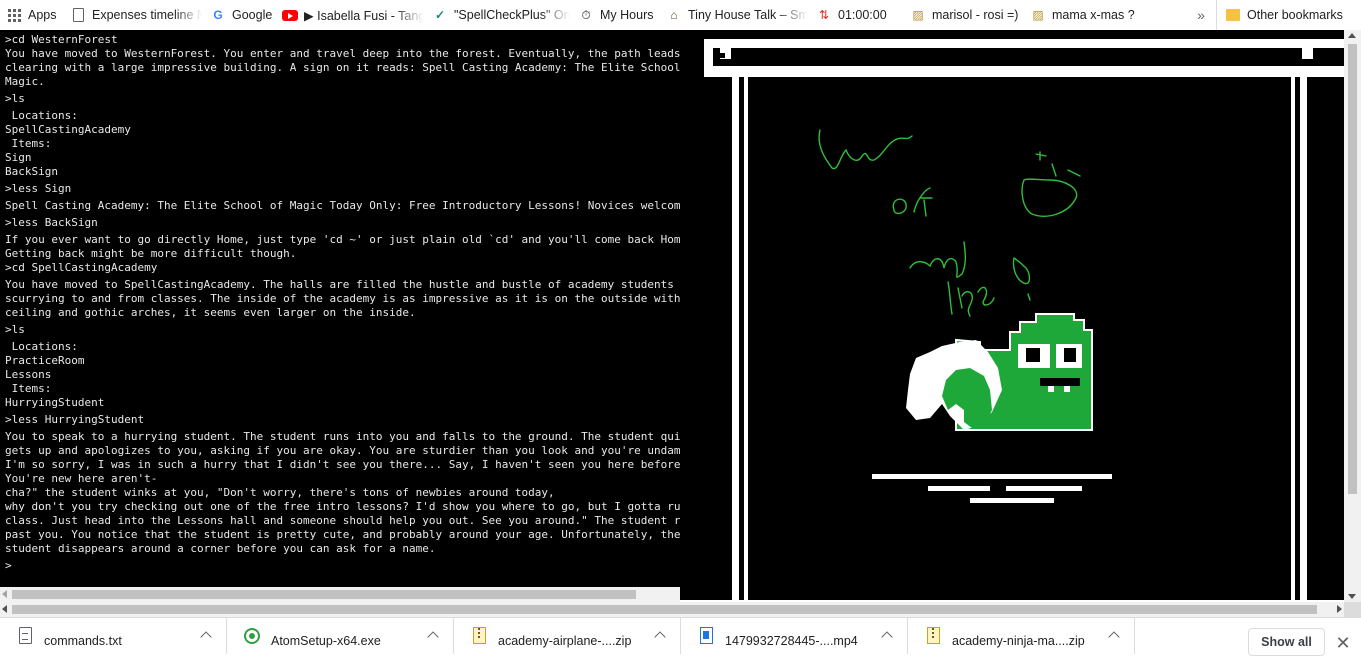 The height and width of the screenshot is (656, 1361). Describe the element at coordinates (147, 15) in the screenshot. I see `bookmark-label: Expenses timeline Ma` at that location.